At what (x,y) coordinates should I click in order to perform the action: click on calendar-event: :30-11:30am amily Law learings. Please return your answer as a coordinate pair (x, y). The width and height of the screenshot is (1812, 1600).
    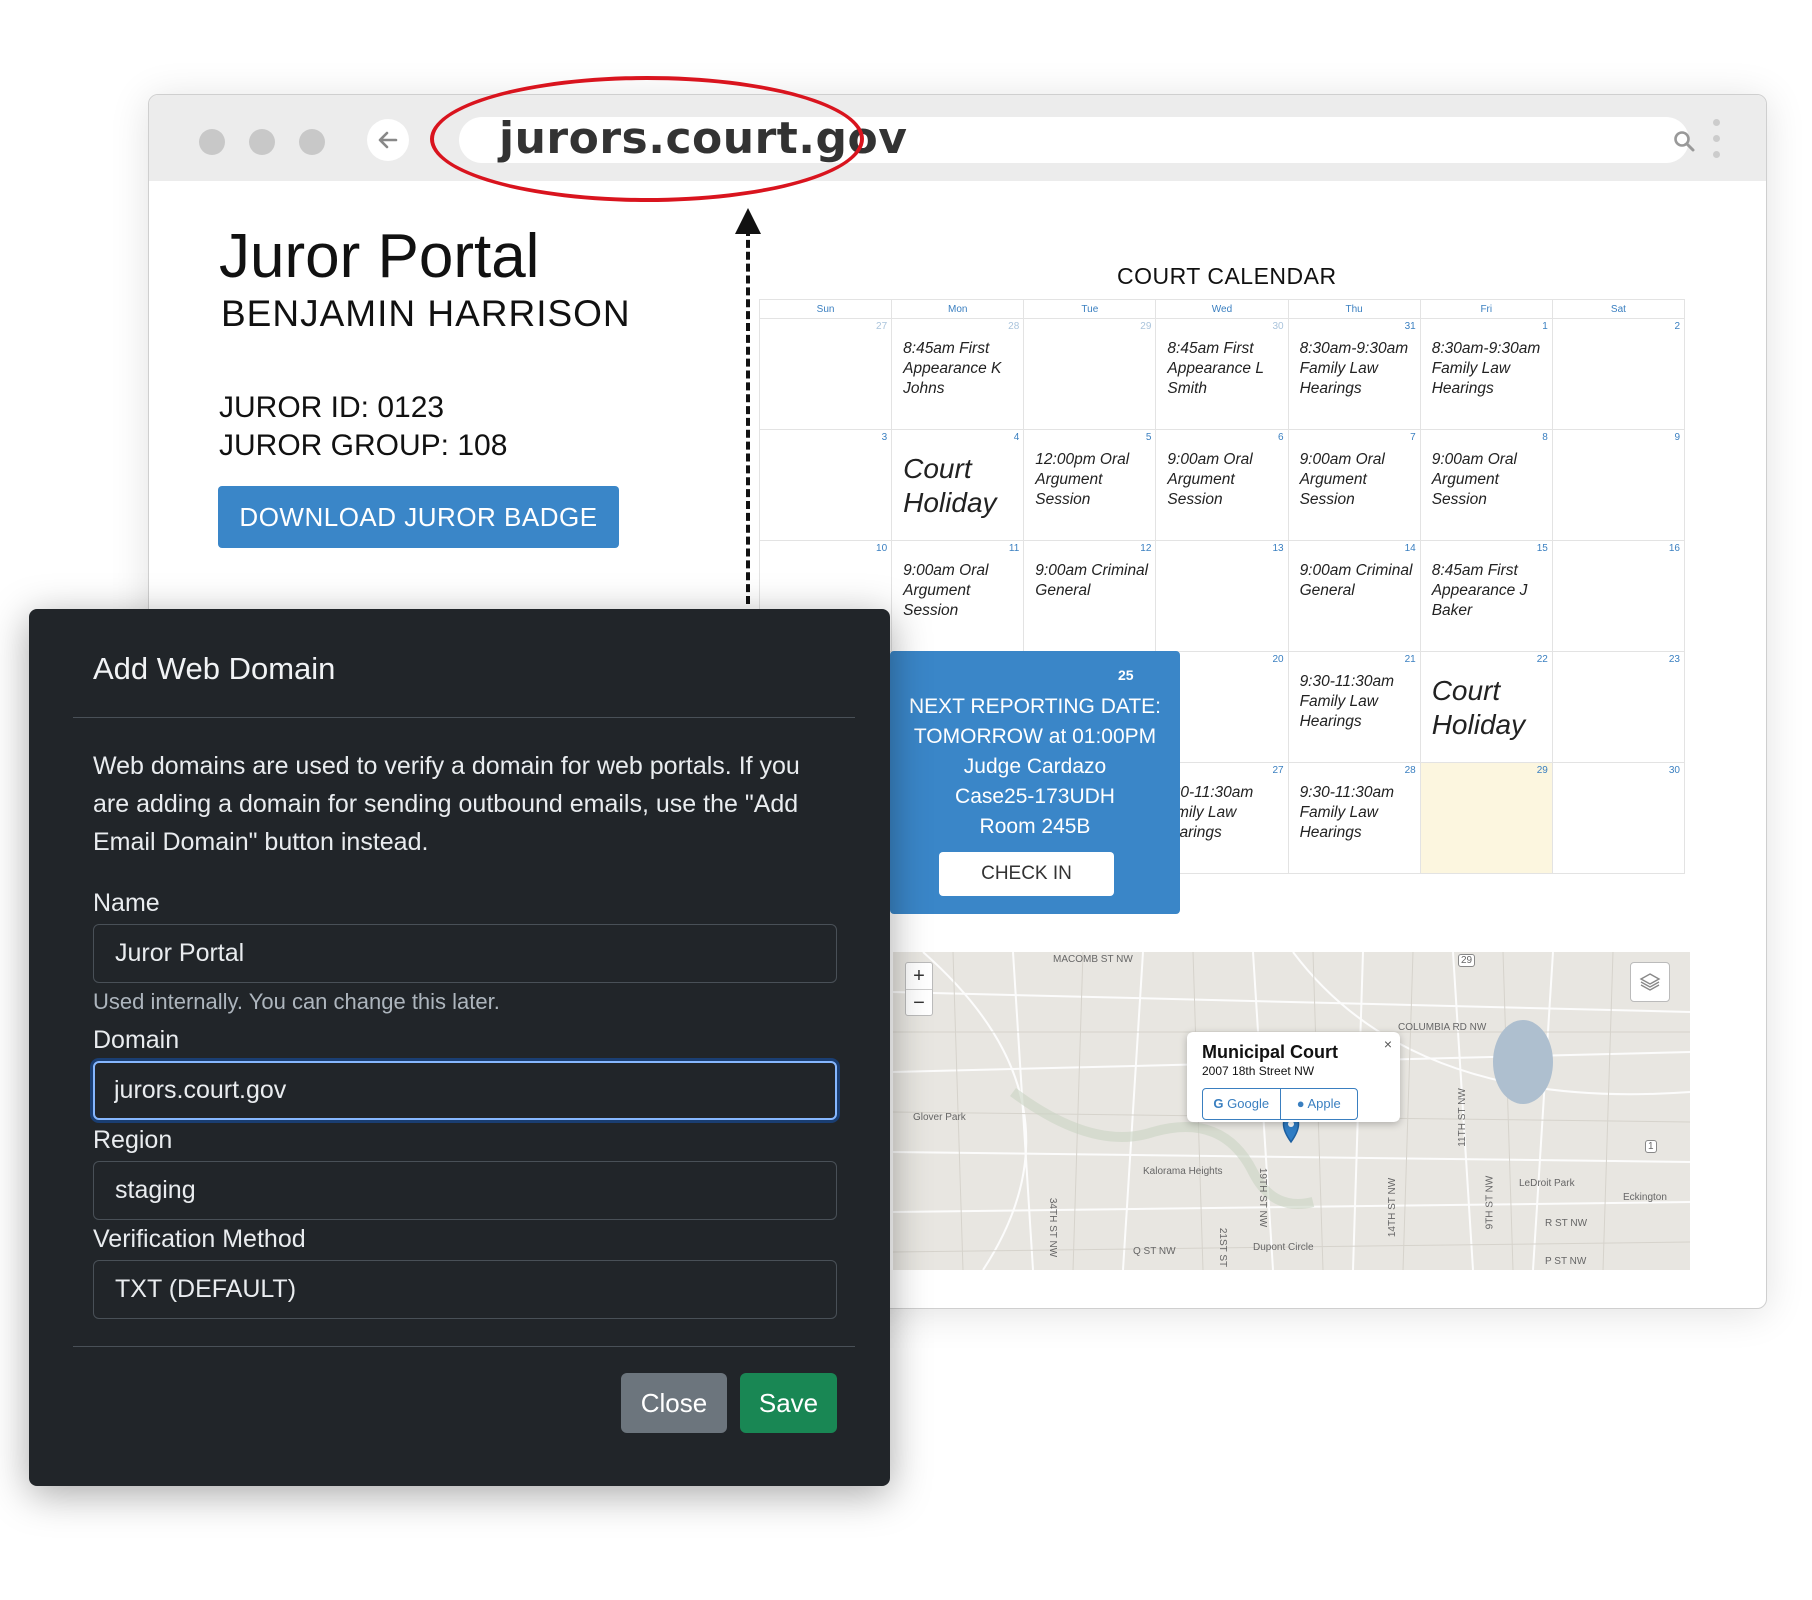
    Looking at the image, I should click on (1210, 812).